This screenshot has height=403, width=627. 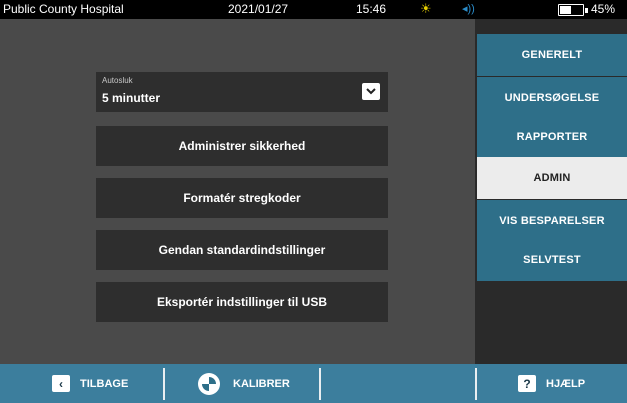 What do you see at coordinates (566, 383) in the screenshot?
I see `help-label: HJÆLP` at bounding box center [566, 383].